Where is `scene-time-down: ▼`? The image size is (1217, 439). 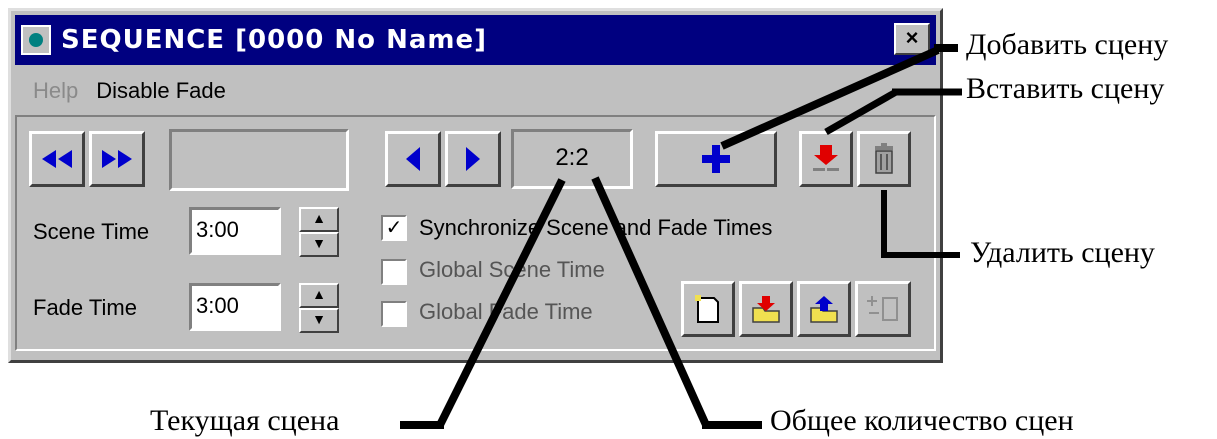
scene-time-down: ▼ is located at coordinates (319, 244).